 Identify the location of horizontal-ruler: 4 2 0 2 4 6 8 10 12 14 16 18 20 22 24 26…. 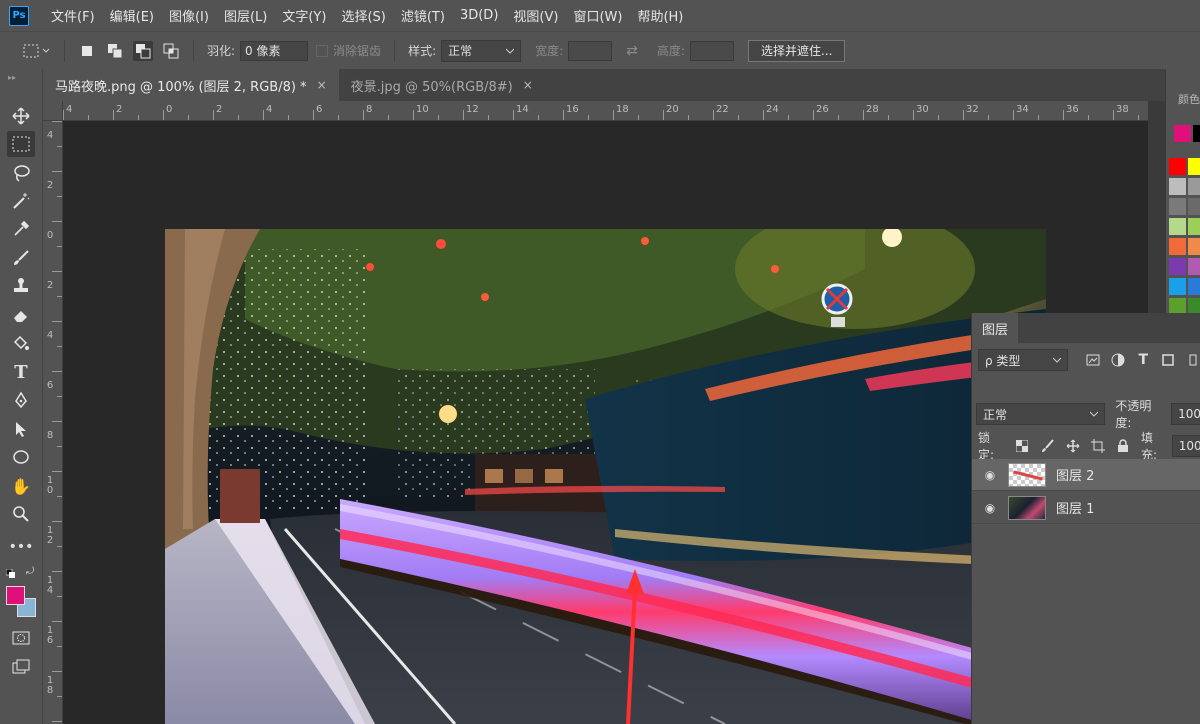
(605, 111).